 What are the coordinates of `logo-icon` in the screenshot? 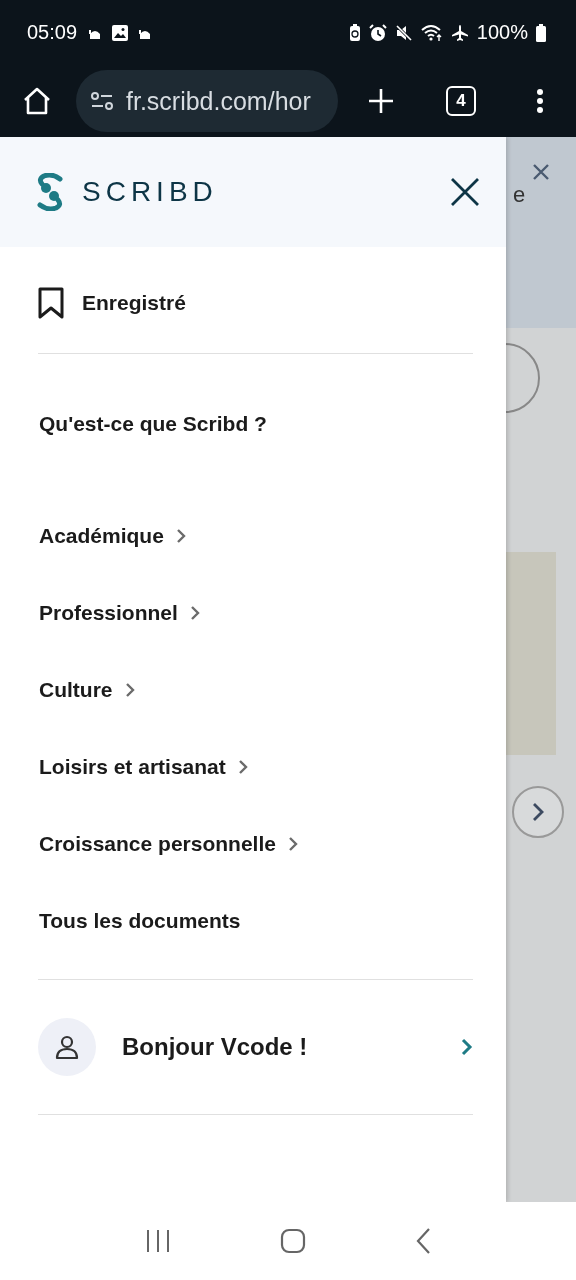 It's located at (50, 192).